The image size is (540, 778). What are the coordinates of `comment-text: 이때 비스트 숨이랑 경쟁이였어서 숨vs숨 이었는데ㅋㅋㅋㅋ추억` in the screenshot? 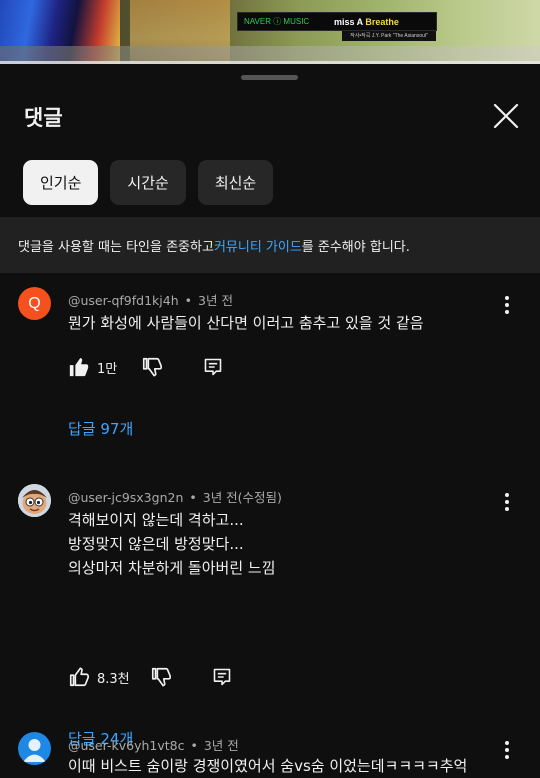 It's located at (267, 766).